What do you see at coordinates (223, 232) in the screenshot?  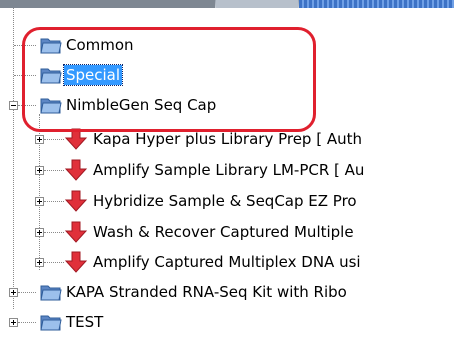 I see `tree-item-label: Wash & Recover Captured Multiple` at bounding box center [223, 232].